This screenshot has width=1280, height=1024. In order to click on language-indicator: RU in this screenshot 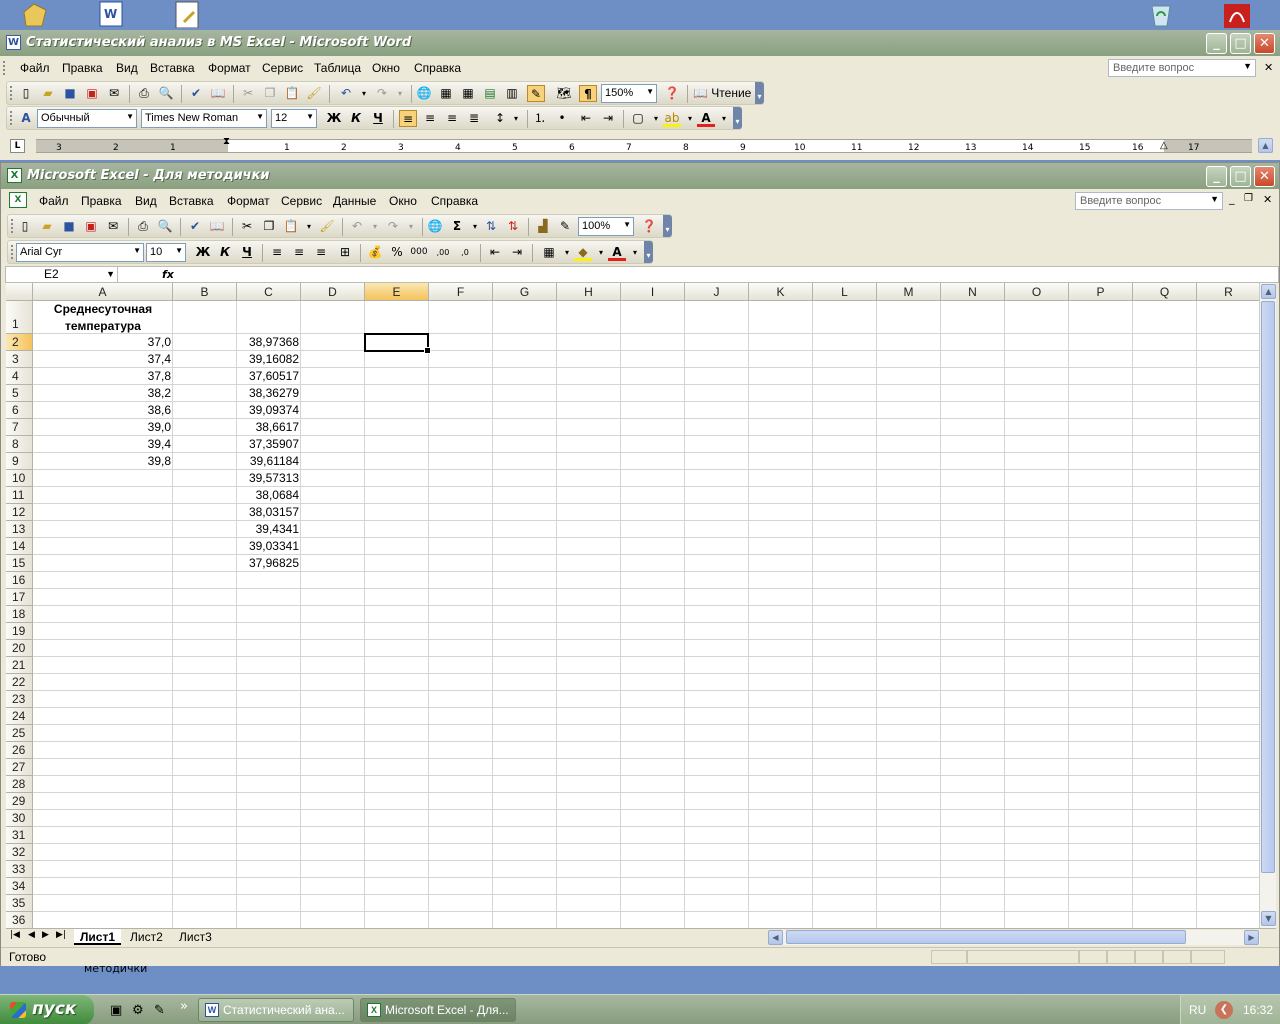, I will do `click(1197, 1010)`.